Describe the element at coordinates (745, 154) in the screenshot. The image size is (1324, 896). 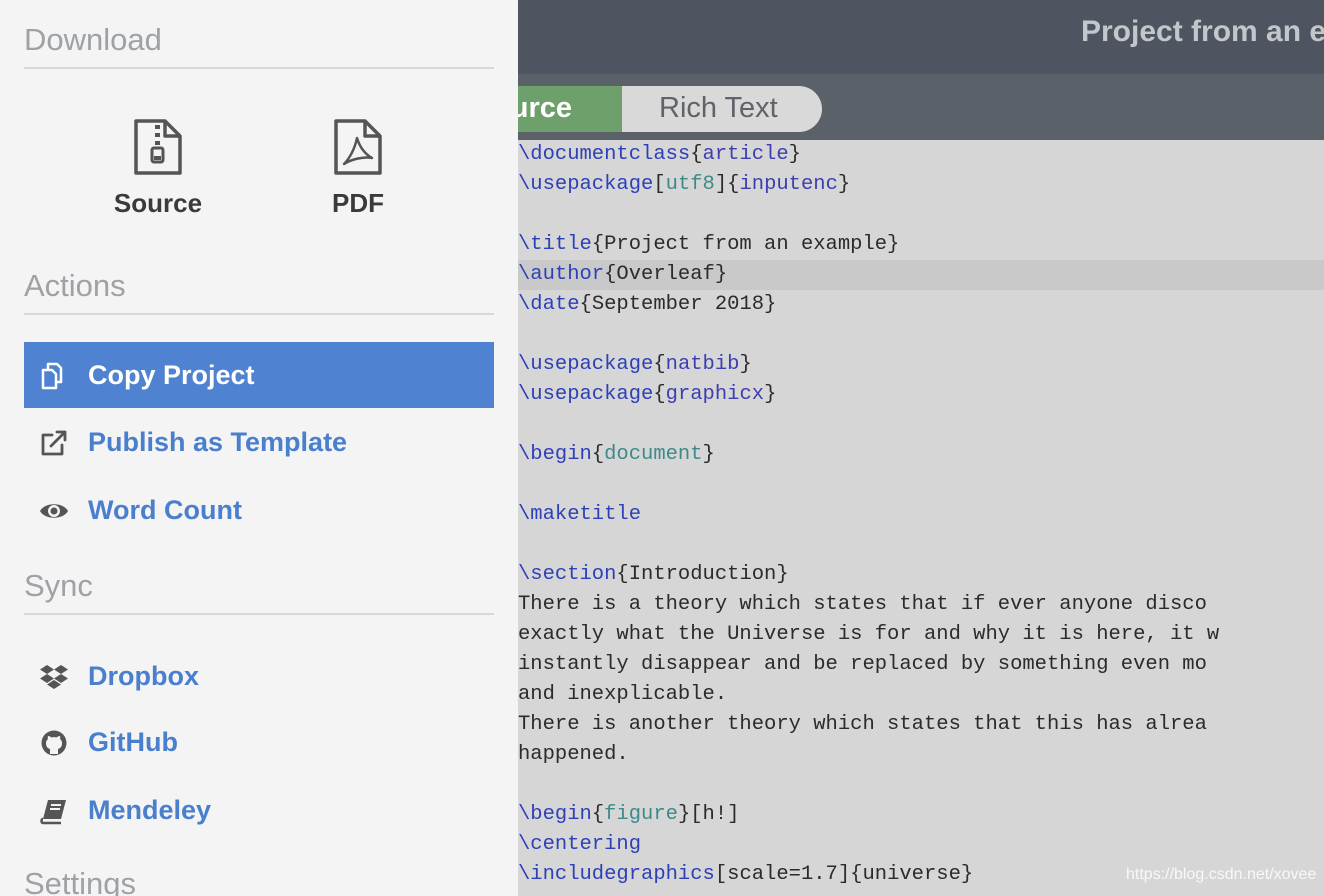
I see `code-token: article` at that location.